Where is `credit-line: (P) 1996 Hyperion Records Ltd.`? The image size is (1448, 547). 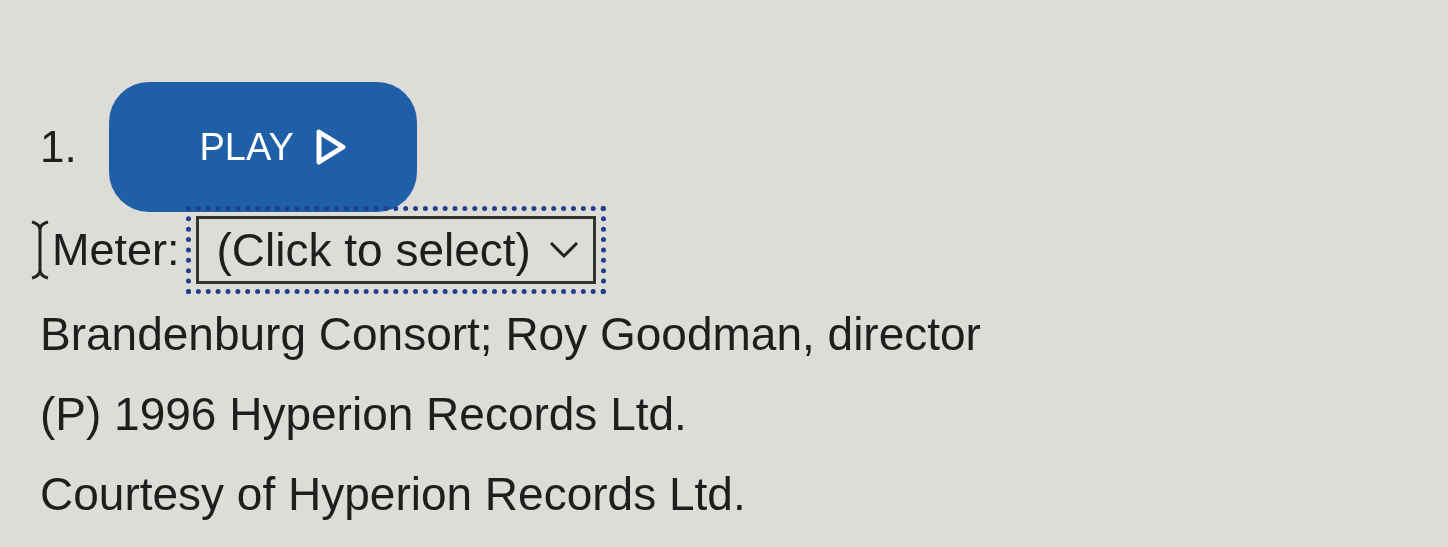
credit-line: (P) 1996 Hyperion Records Ltd. is located at coordinates (364, 414).